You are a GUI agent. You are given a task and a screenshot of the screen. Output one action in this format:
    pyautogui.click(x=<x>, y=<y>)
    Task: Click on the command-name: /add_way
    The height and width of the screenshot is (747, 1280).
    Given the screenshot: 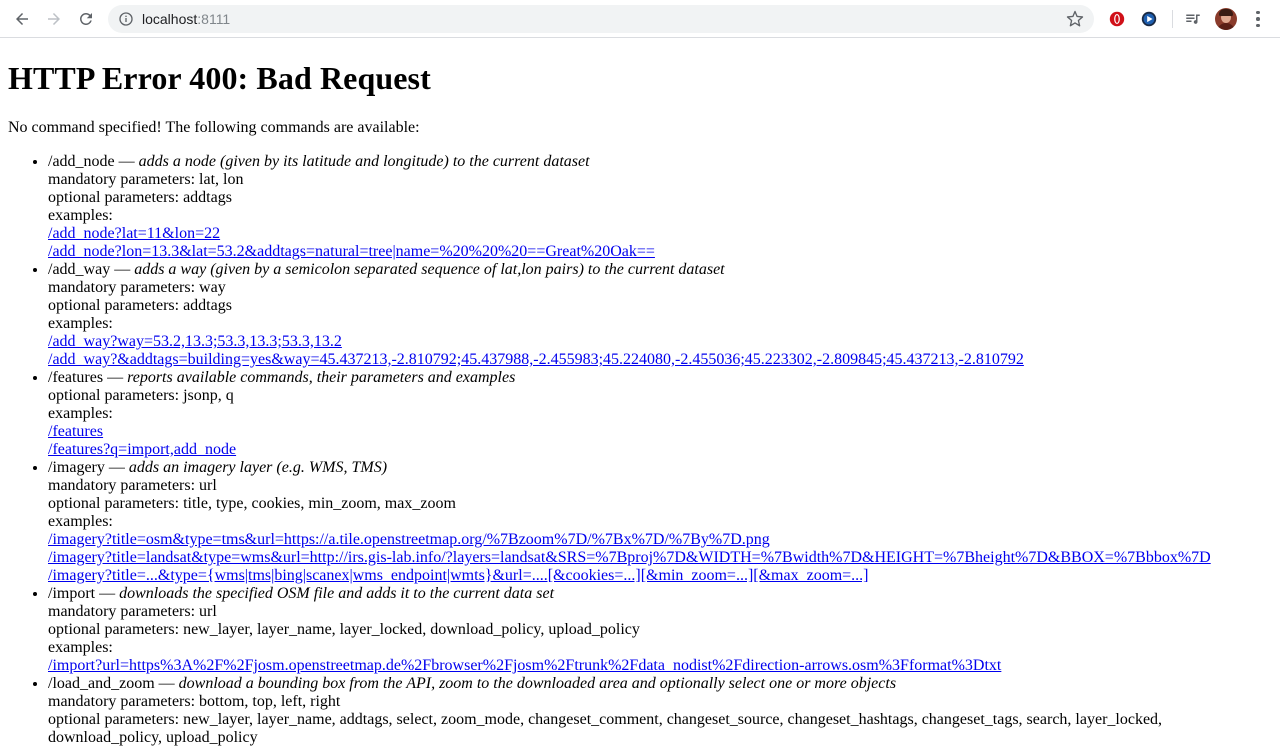 What is the action you would take?
    pyautogui.click(x=79, y=269)
    